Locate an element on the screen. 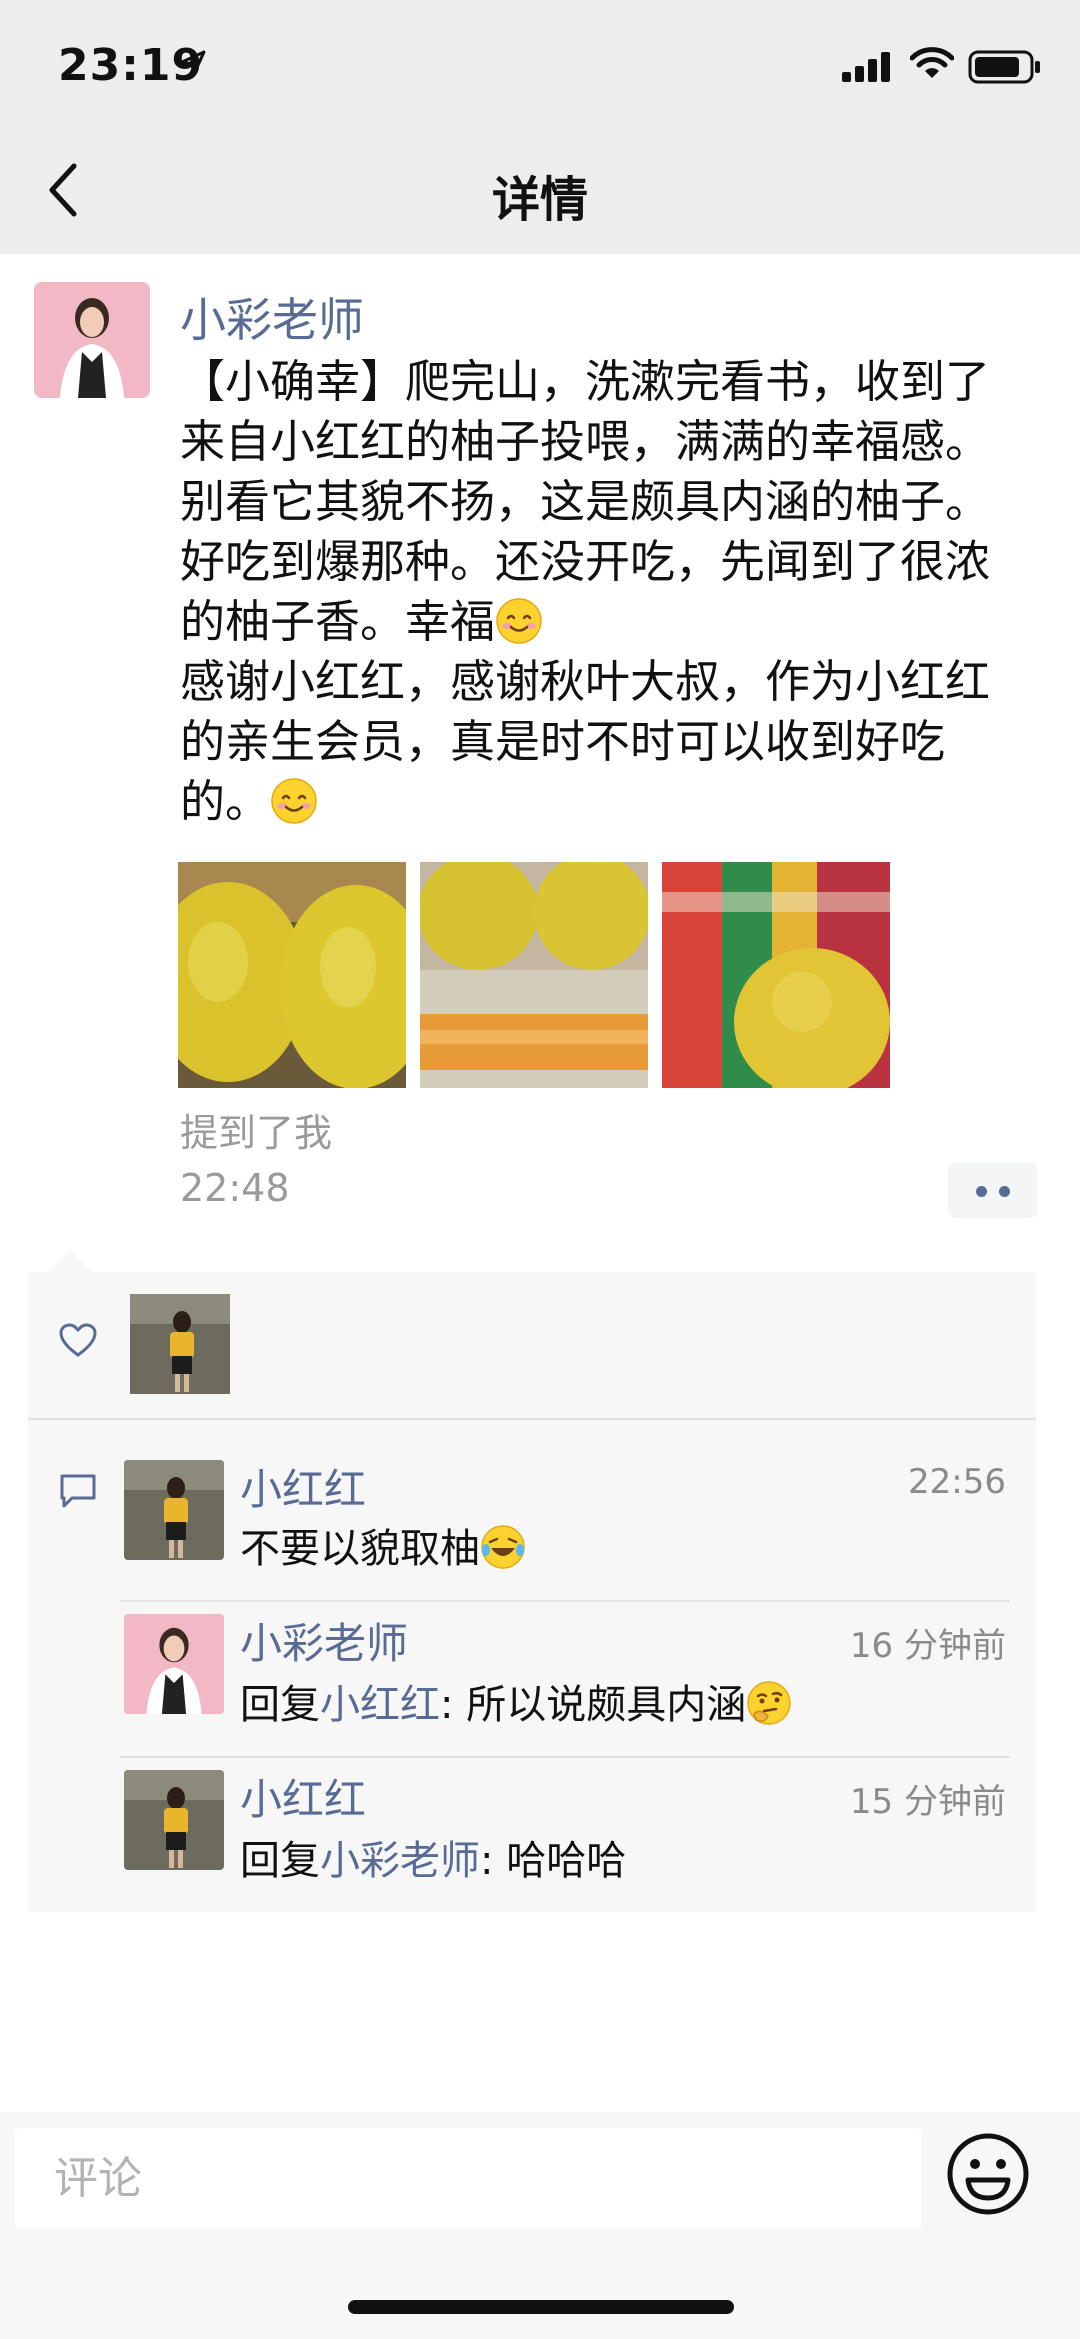 The width and height of the screenshot is (1080, 2339). cellular-signal-icon is located at coordinates (866, 67).